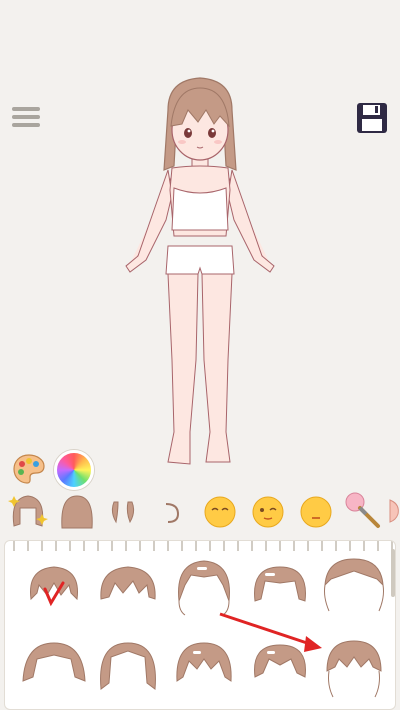 The width and height of the screenshot is (400, 710). Describe the element at coordinates (74, 470) in the screenshot. I see `color-wheel-button` at that location.